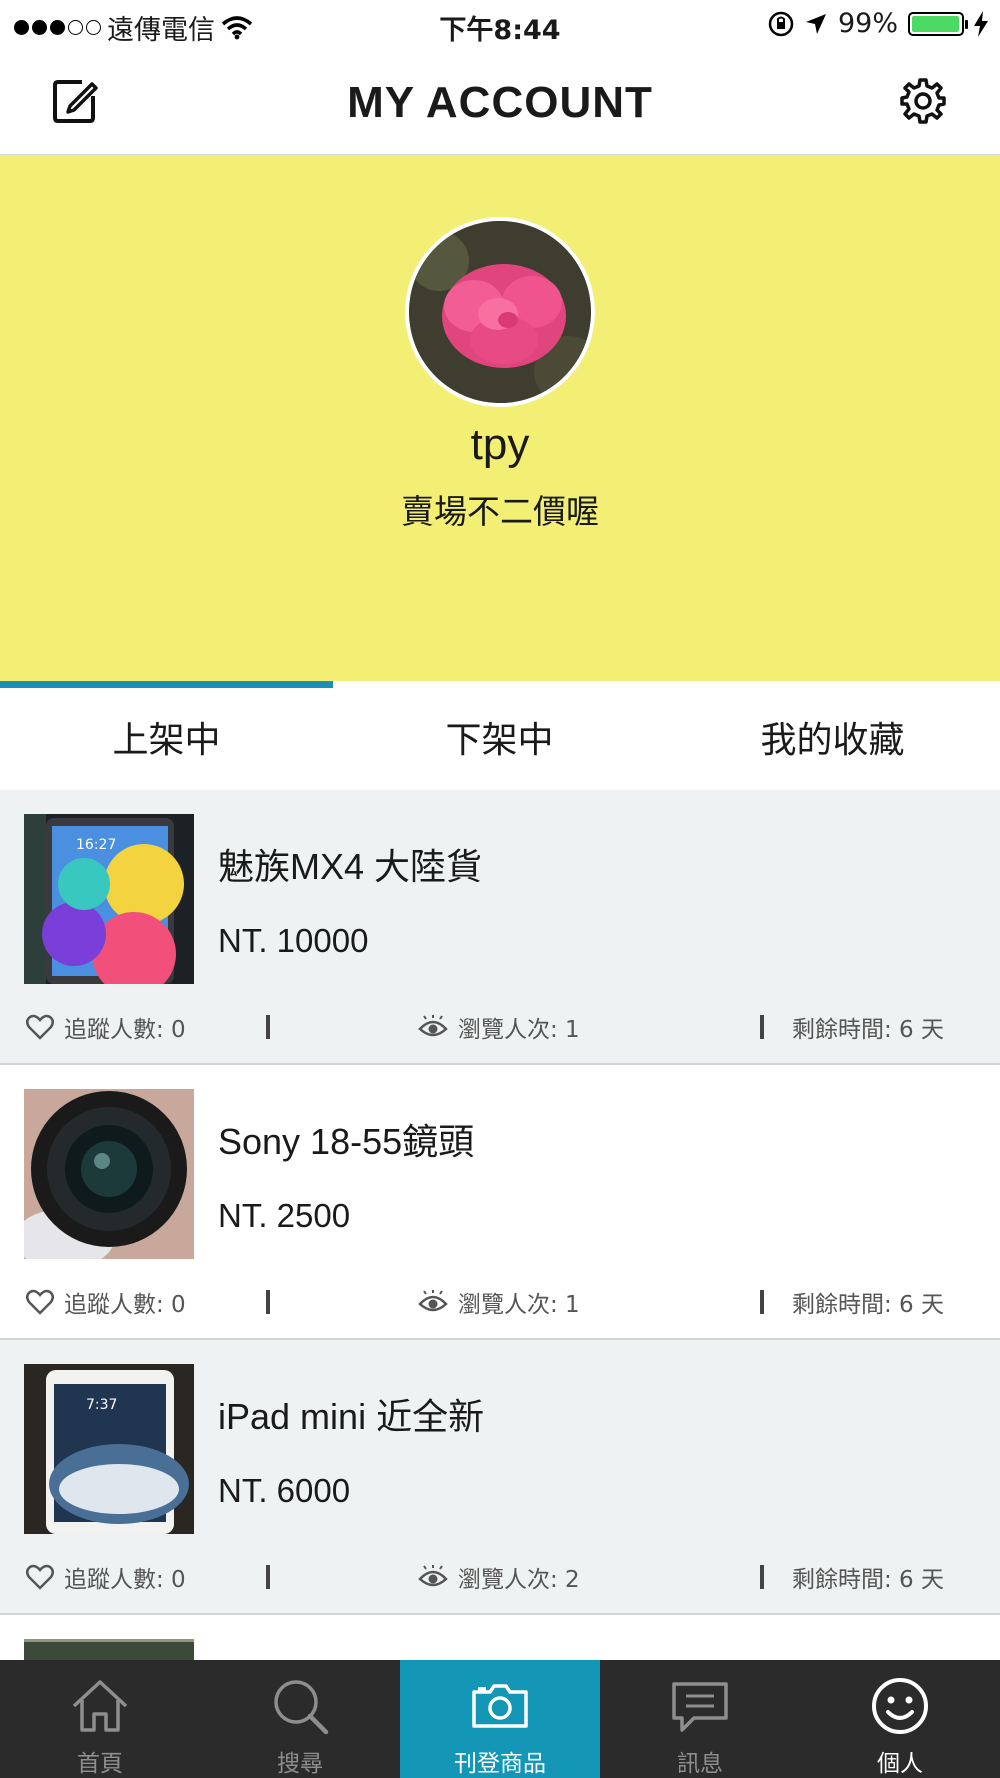 The image size is (1000, 1778). I want to click on page-title: MY ACCOUNT, so click(500, 102).